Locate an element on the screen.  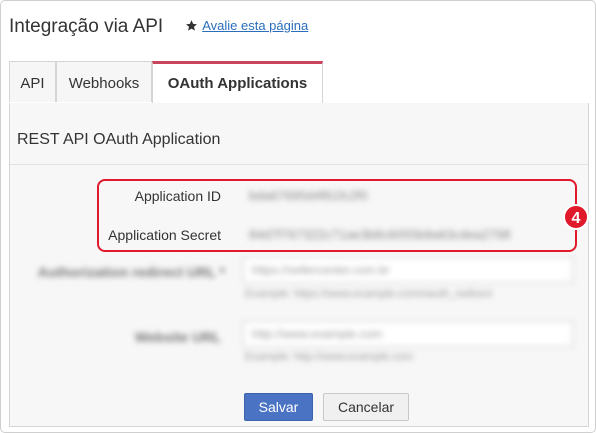
save-button: Salvar is located at coordinates (278, 407).